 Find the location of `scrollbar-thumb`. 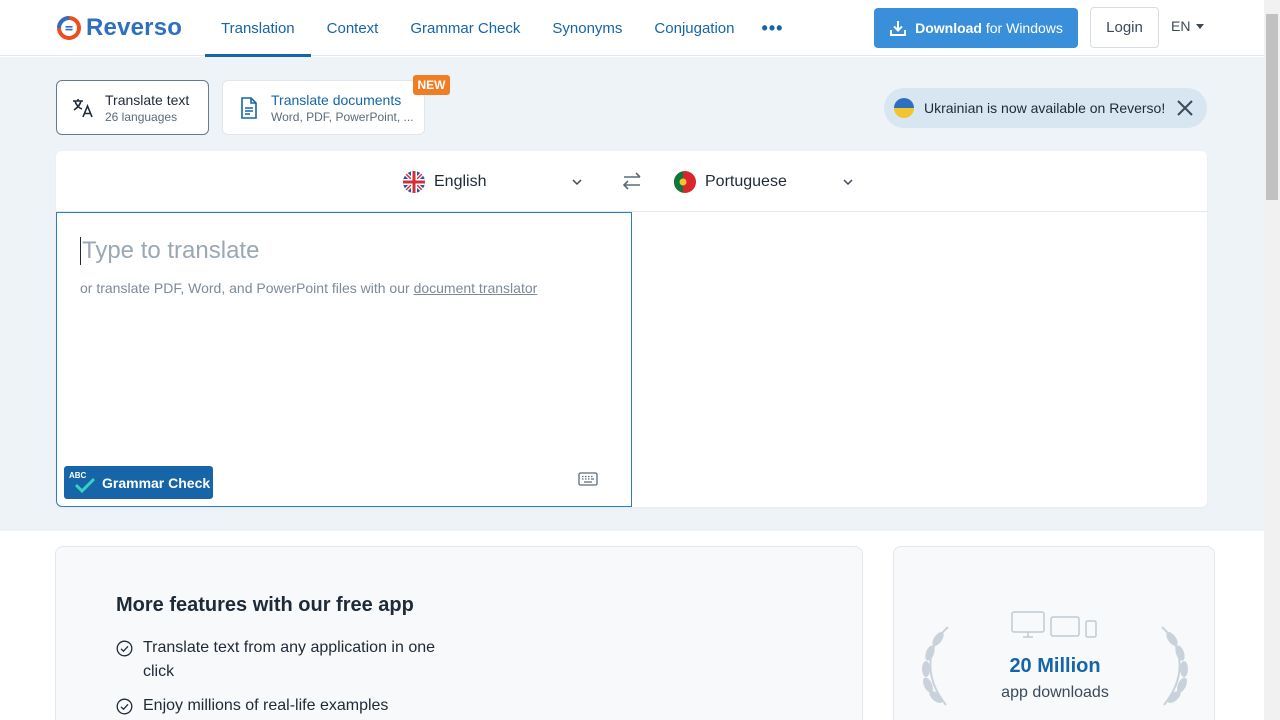

scrollbar-thumb is located at coordinates (1272, 107).